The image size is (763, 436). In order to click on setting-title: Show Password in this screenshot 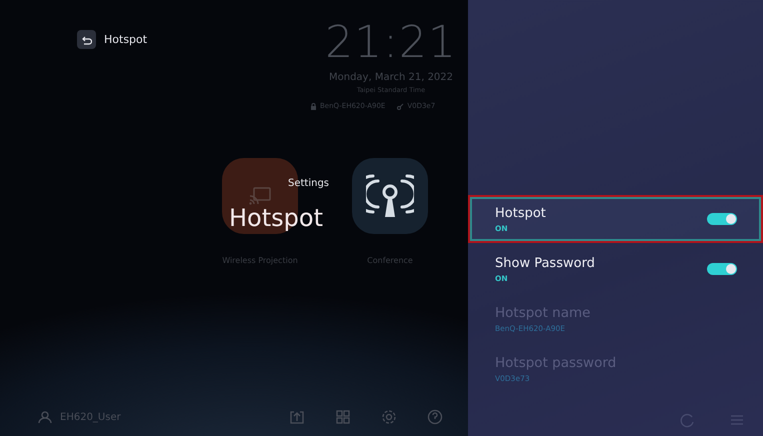, I will do `click(545, 263)`.